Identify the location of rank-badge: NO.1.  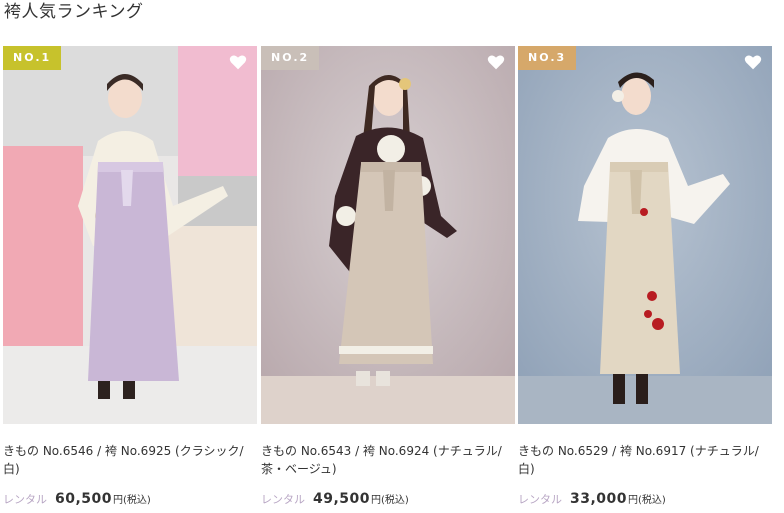
(32, 58).